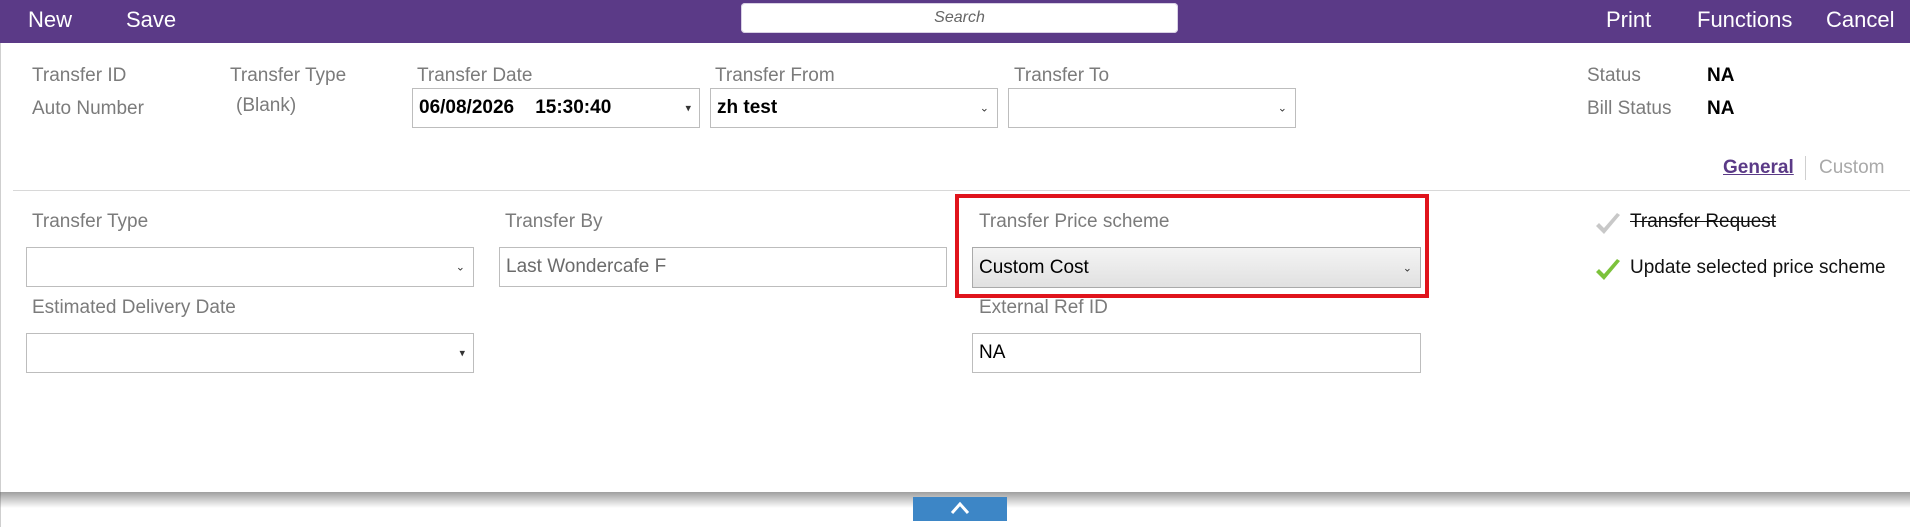 Image resolution: width=1910 pixels, height=527 pixels. I want to click on new-button: New, so click(50, 20).